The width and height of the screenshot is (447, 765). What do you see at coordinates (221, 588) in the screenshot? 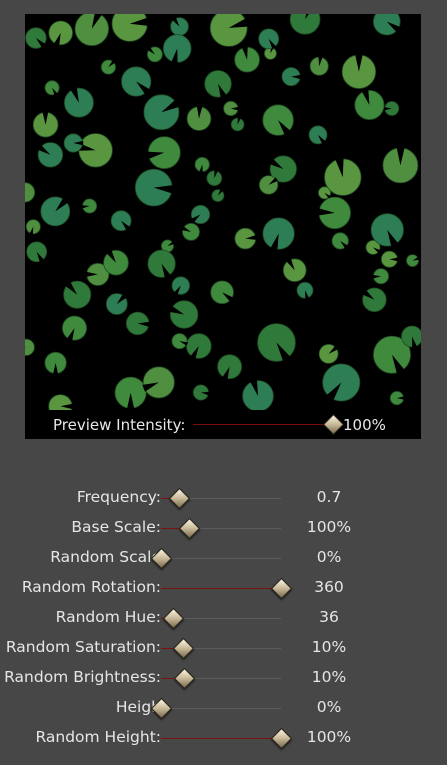
I see `random-rotation-slider` at bounding box center [221, 588].